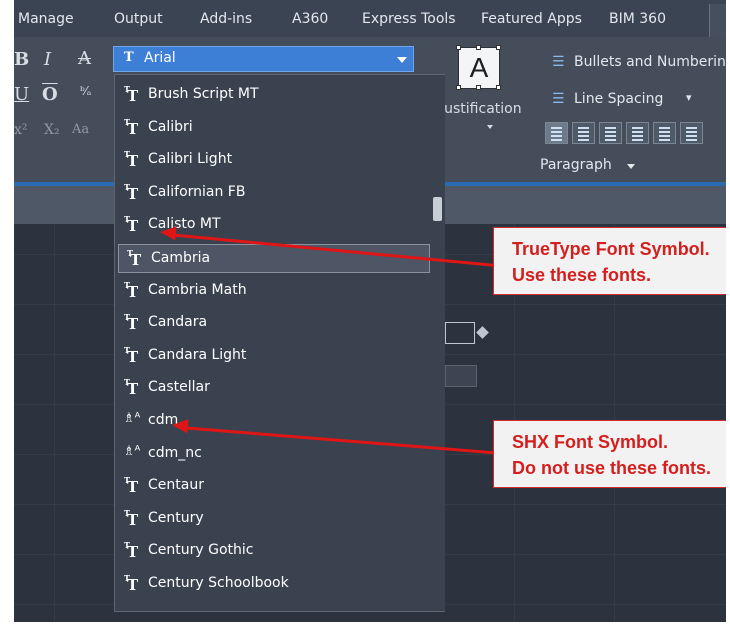  Describe the element at coordinates (583, 133) in the screenshot. I see `align-left-button` at that location.